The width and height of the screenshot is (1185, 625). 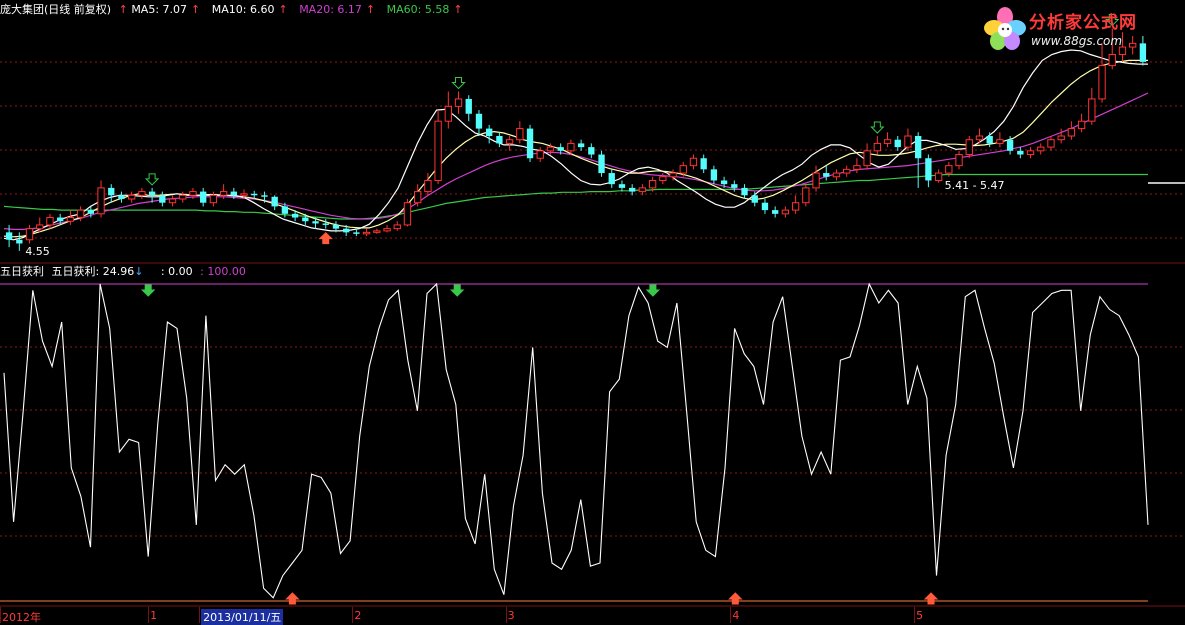 What do you see at coordinates (511, 615) in the screenshot?
I see `date-tick: 3` at bounding box center [511, 615].